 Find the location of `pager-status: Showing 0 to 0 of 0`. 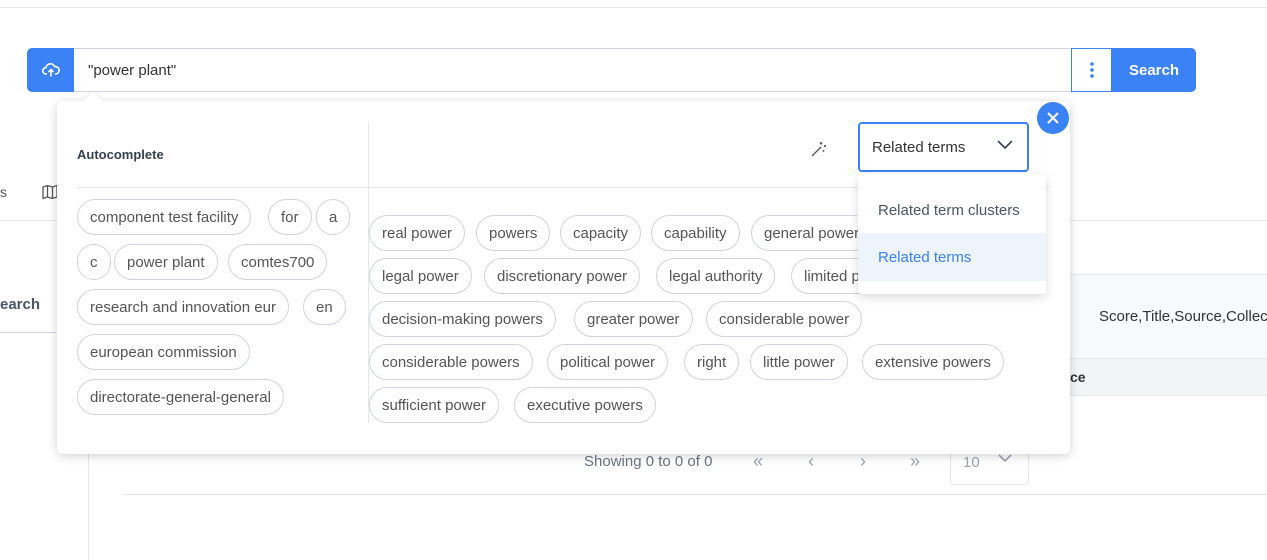

pager-status: Showing 0 to 0 of 0 is located at coordinates (648, 461).